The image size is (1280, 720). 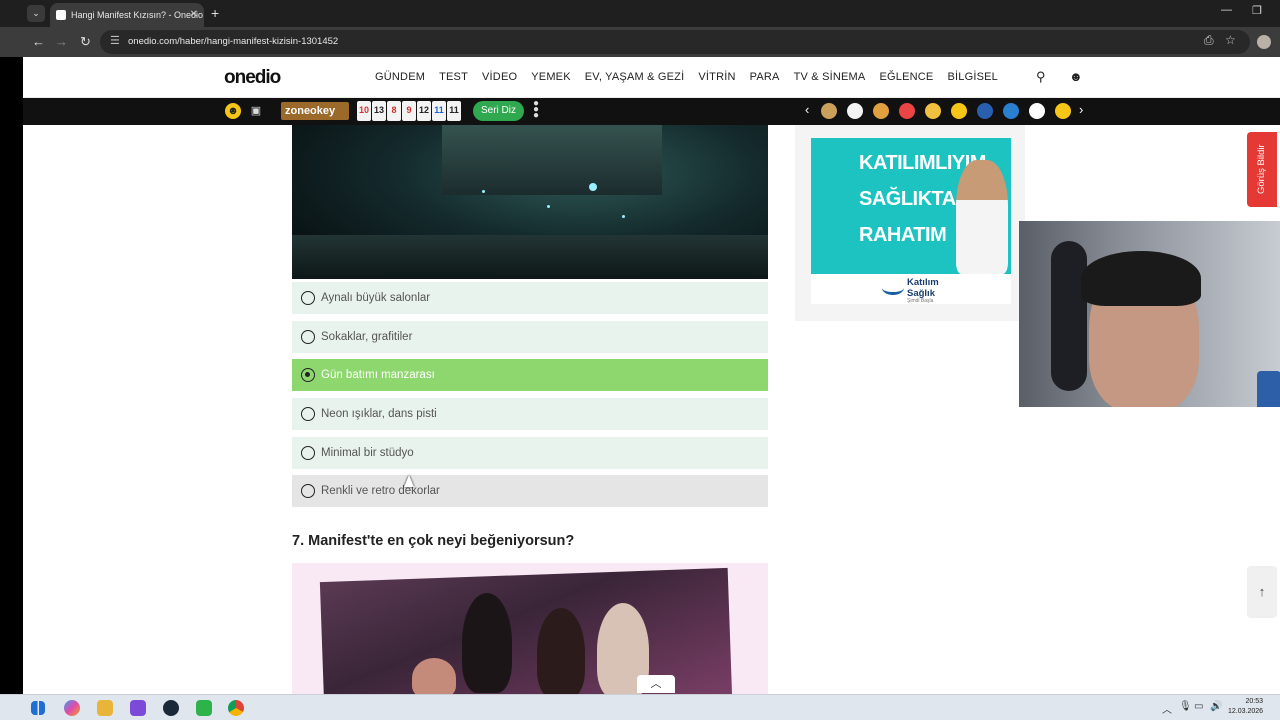 What do you see at coordinates (367, 337) in the screenshot?
I see `answer-label: Sokaklar, grafitiler` at bounding box center [367, 337].